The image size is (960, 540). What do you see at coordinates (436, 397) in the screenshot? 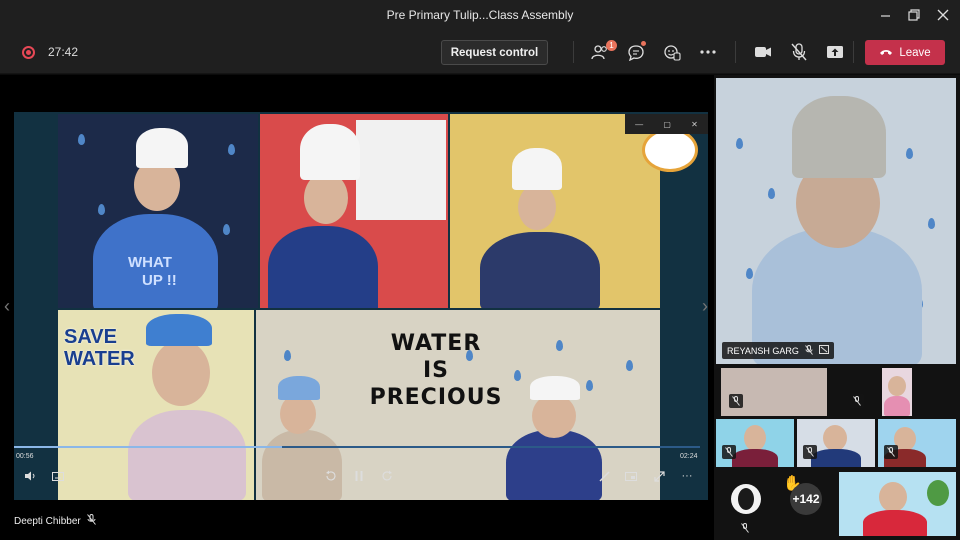
I see `slogan-line: PRECIOUS` at bounding box center [436, 397].